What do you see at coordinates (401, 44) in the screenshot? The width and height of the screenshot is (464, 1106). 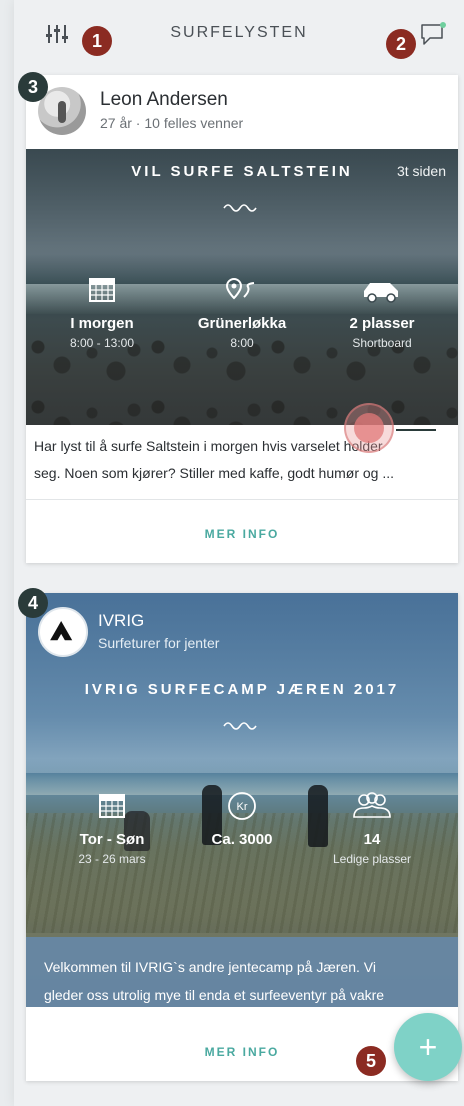 I see `callout-badge-2: 2` at bounding box center [401, 44].